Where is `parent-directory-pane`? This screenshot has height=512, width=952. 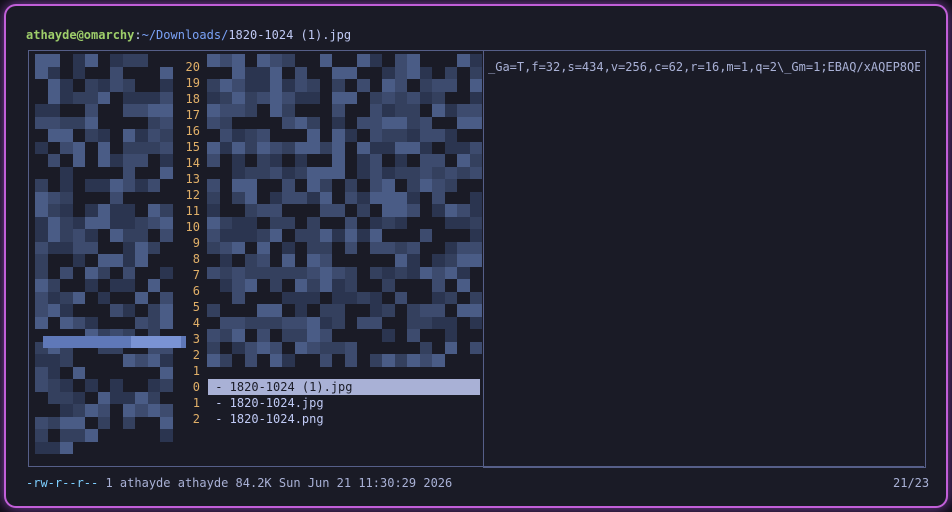 parent-directory-pane is located at coordinates (107, 258).